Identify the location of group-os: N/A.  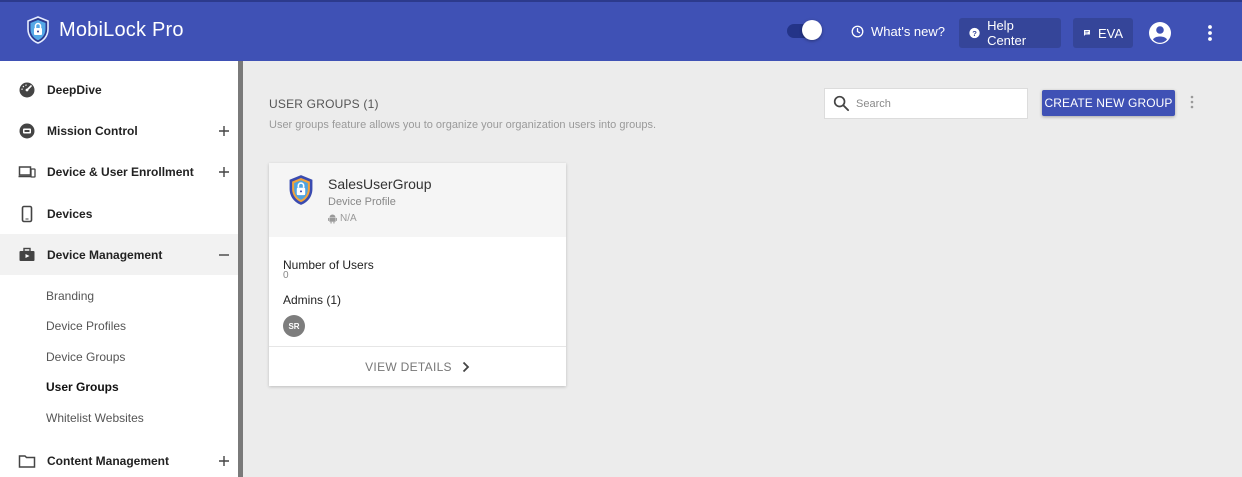
(342, 218).